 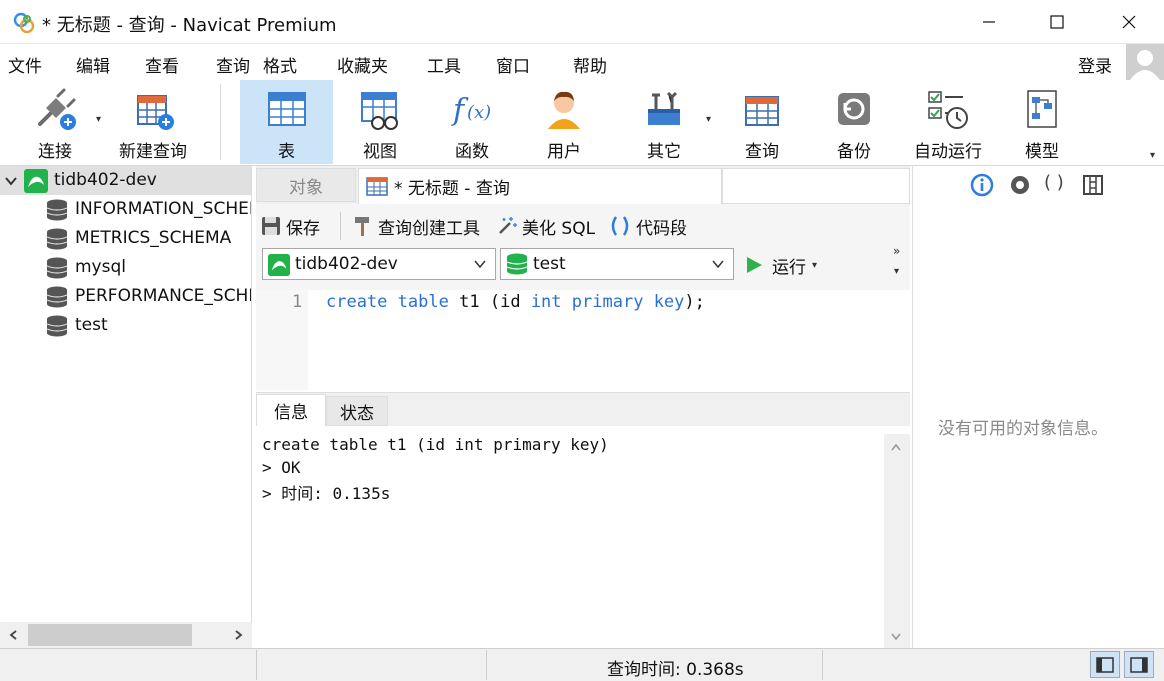 I want to click on menu-format: 格式, so click(x=280, y=64).